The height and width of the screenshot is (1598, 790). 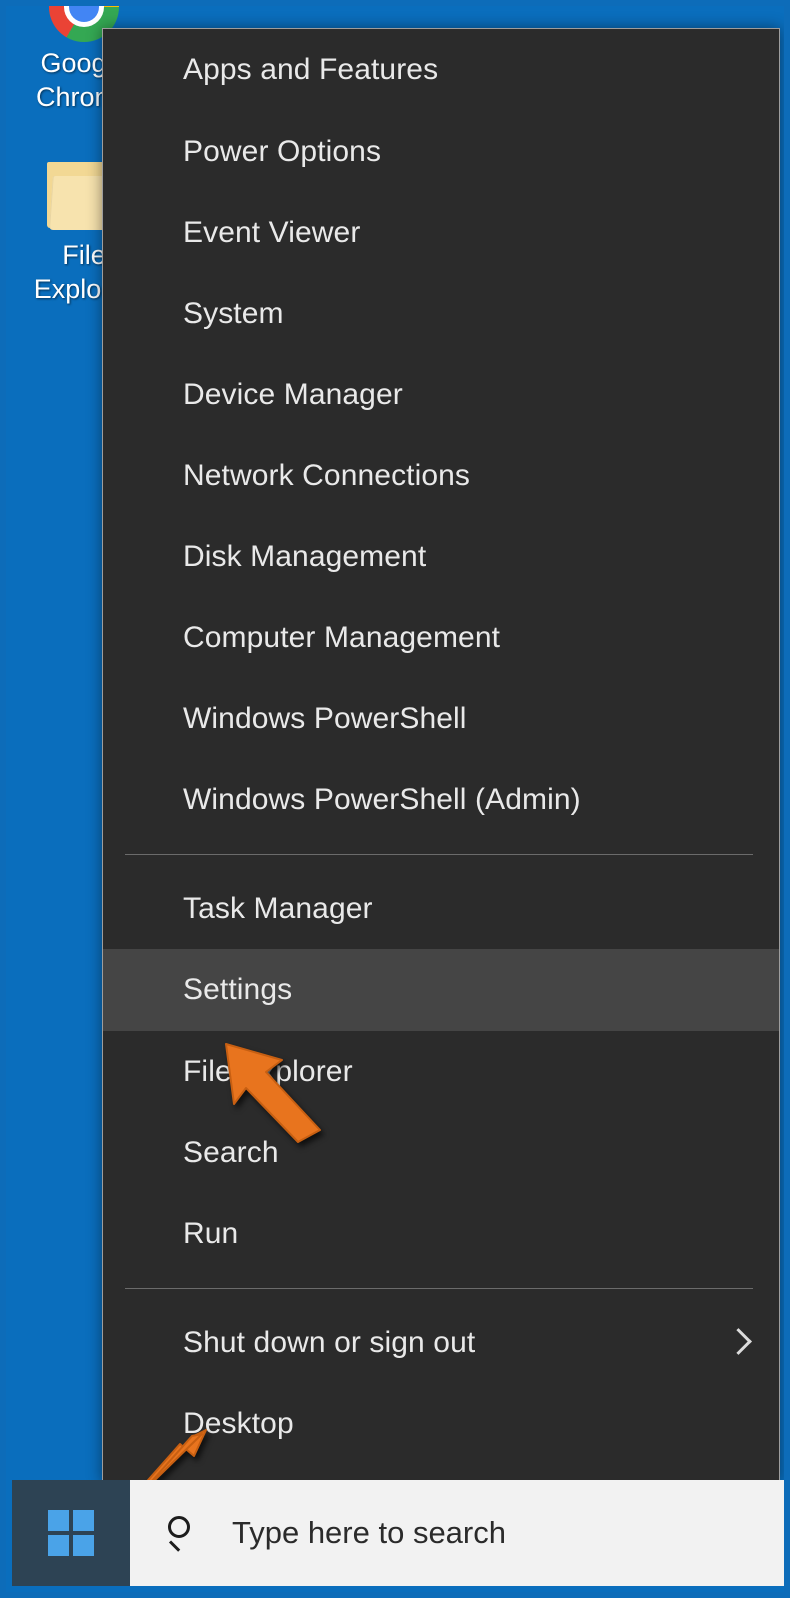 I want to click on windows-logo-icon, so click(x=71, y=1533).